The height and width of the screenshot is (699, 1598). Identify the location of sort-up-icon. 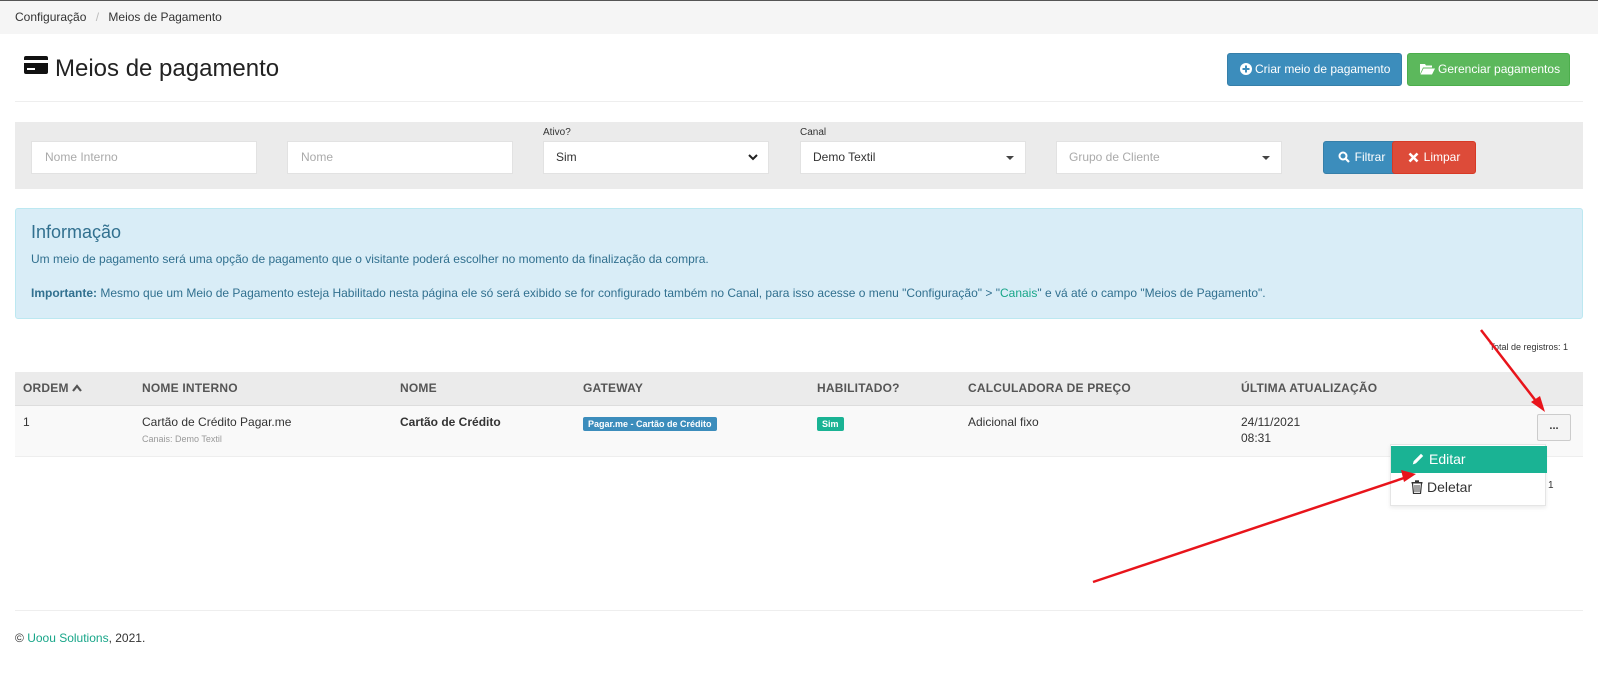
(77, 388).